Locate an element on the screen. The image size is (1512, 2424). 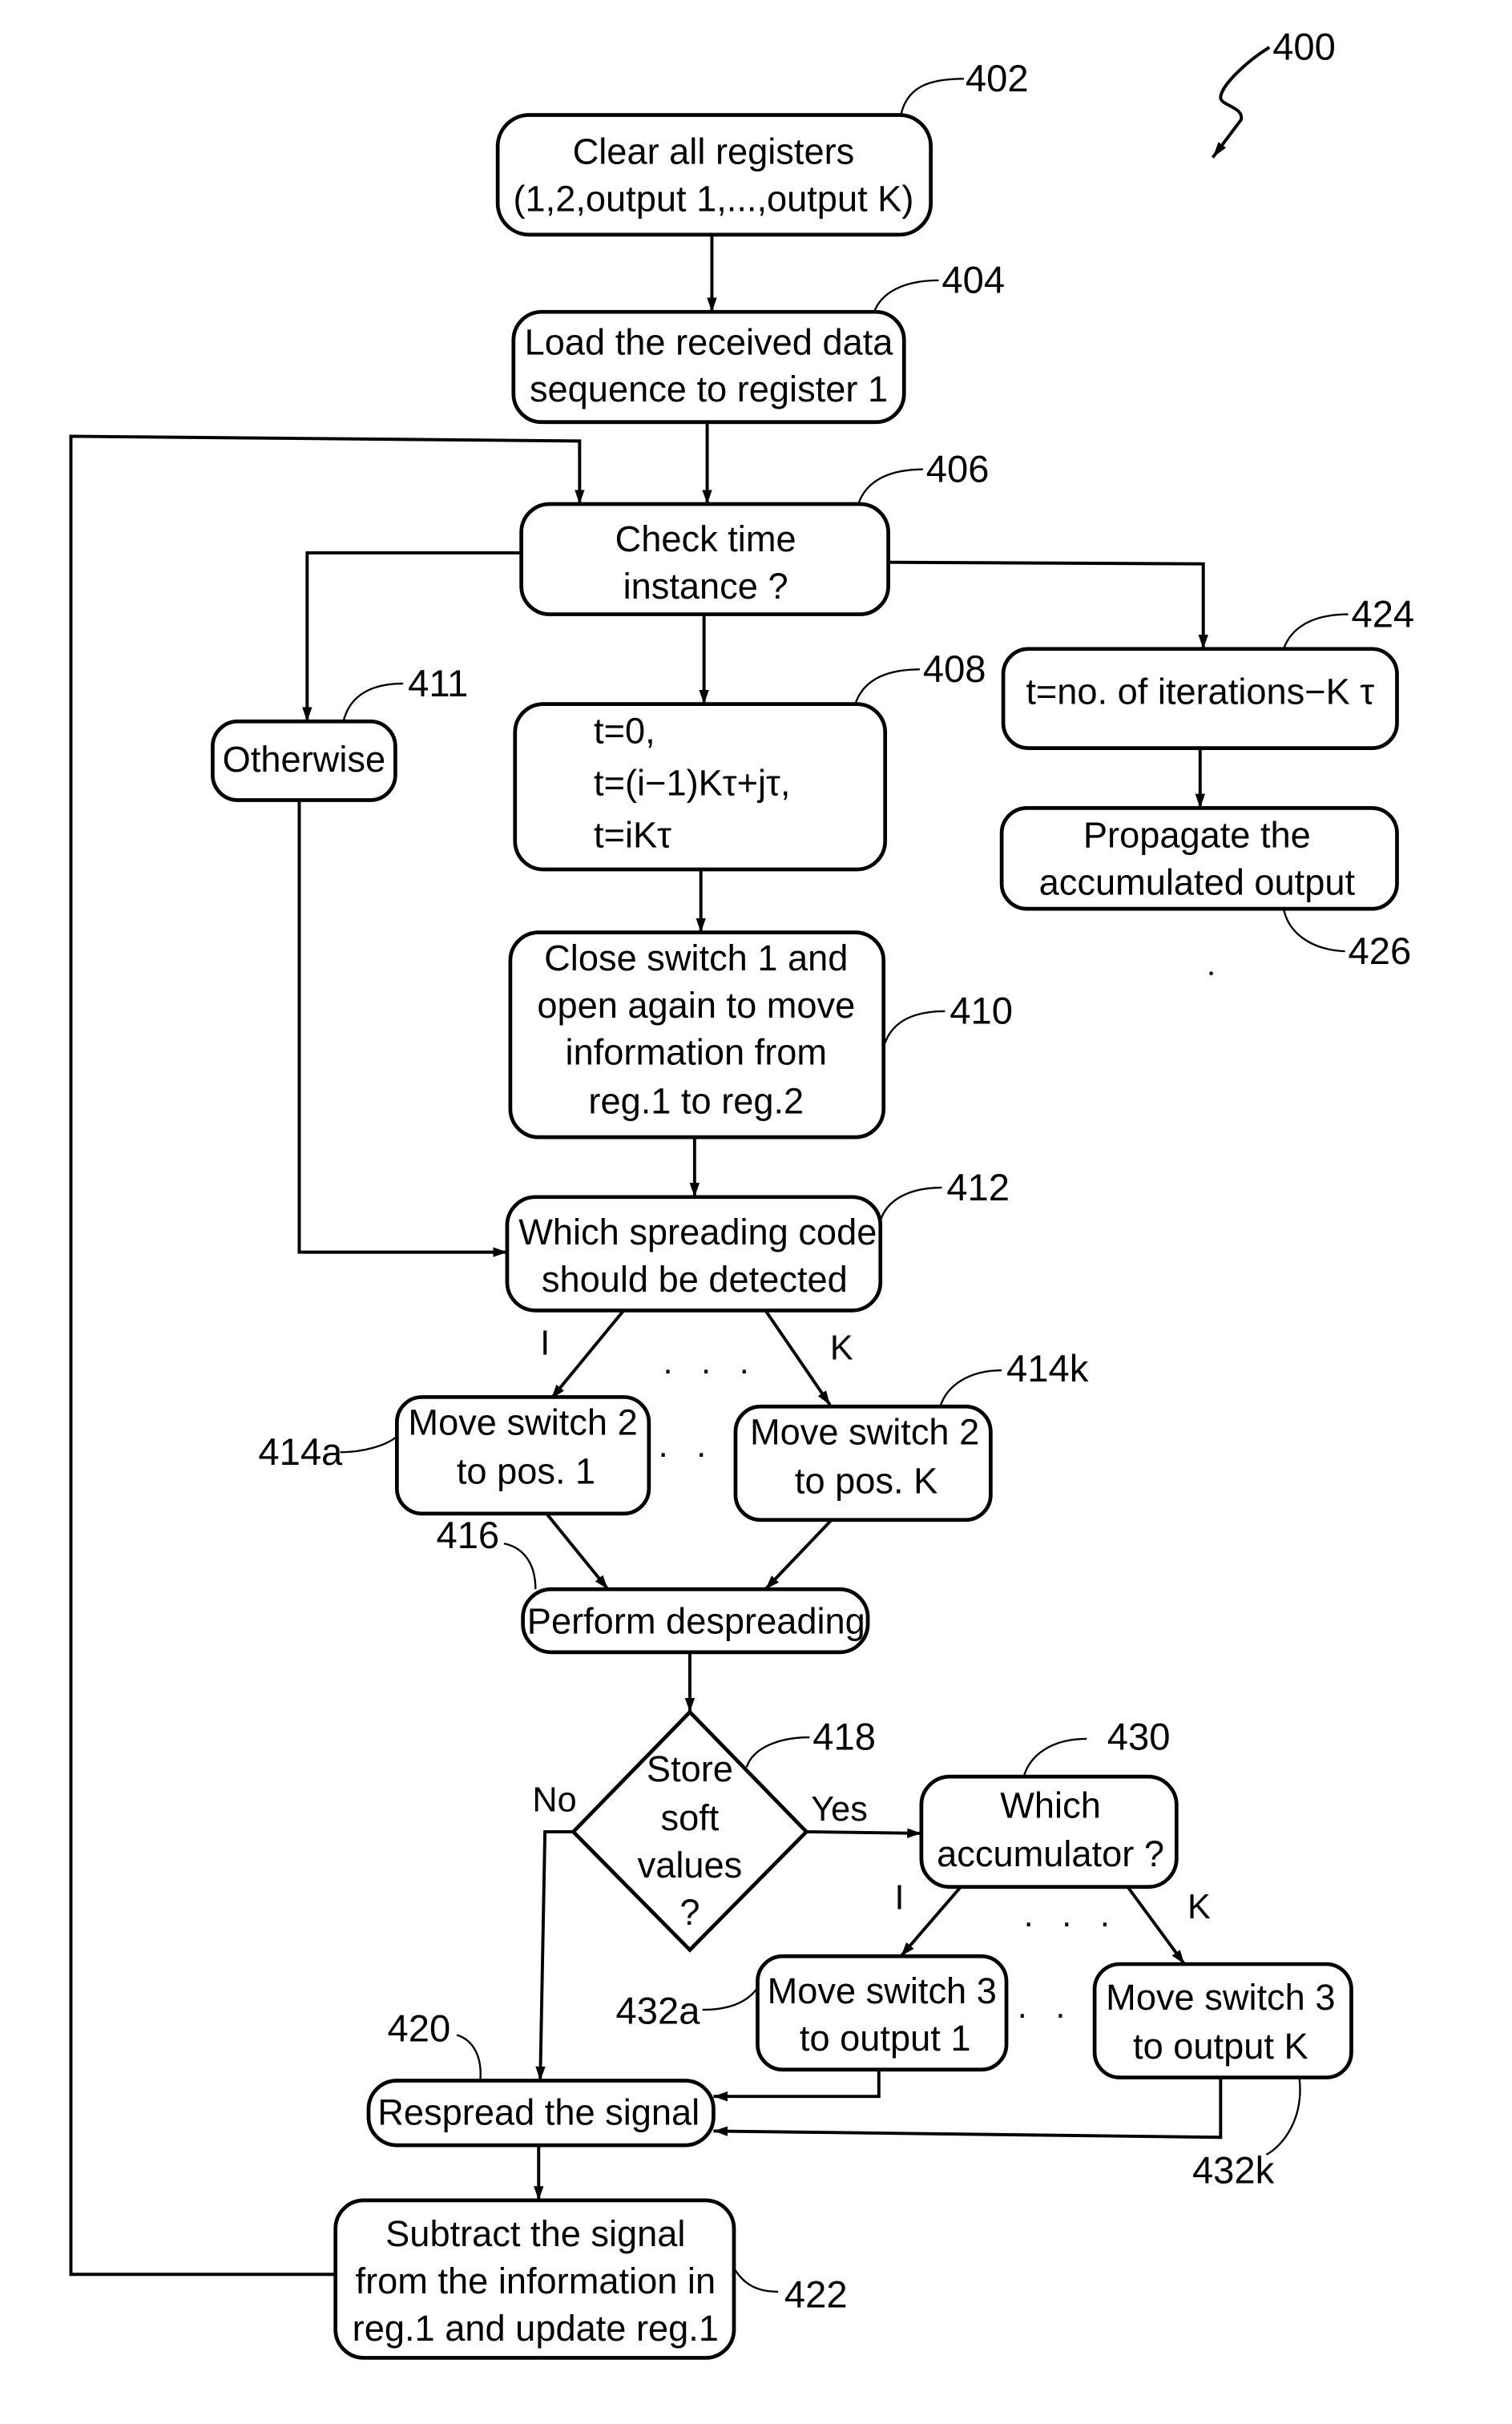
edge-430-432a is located at coordinates (931, 1922).